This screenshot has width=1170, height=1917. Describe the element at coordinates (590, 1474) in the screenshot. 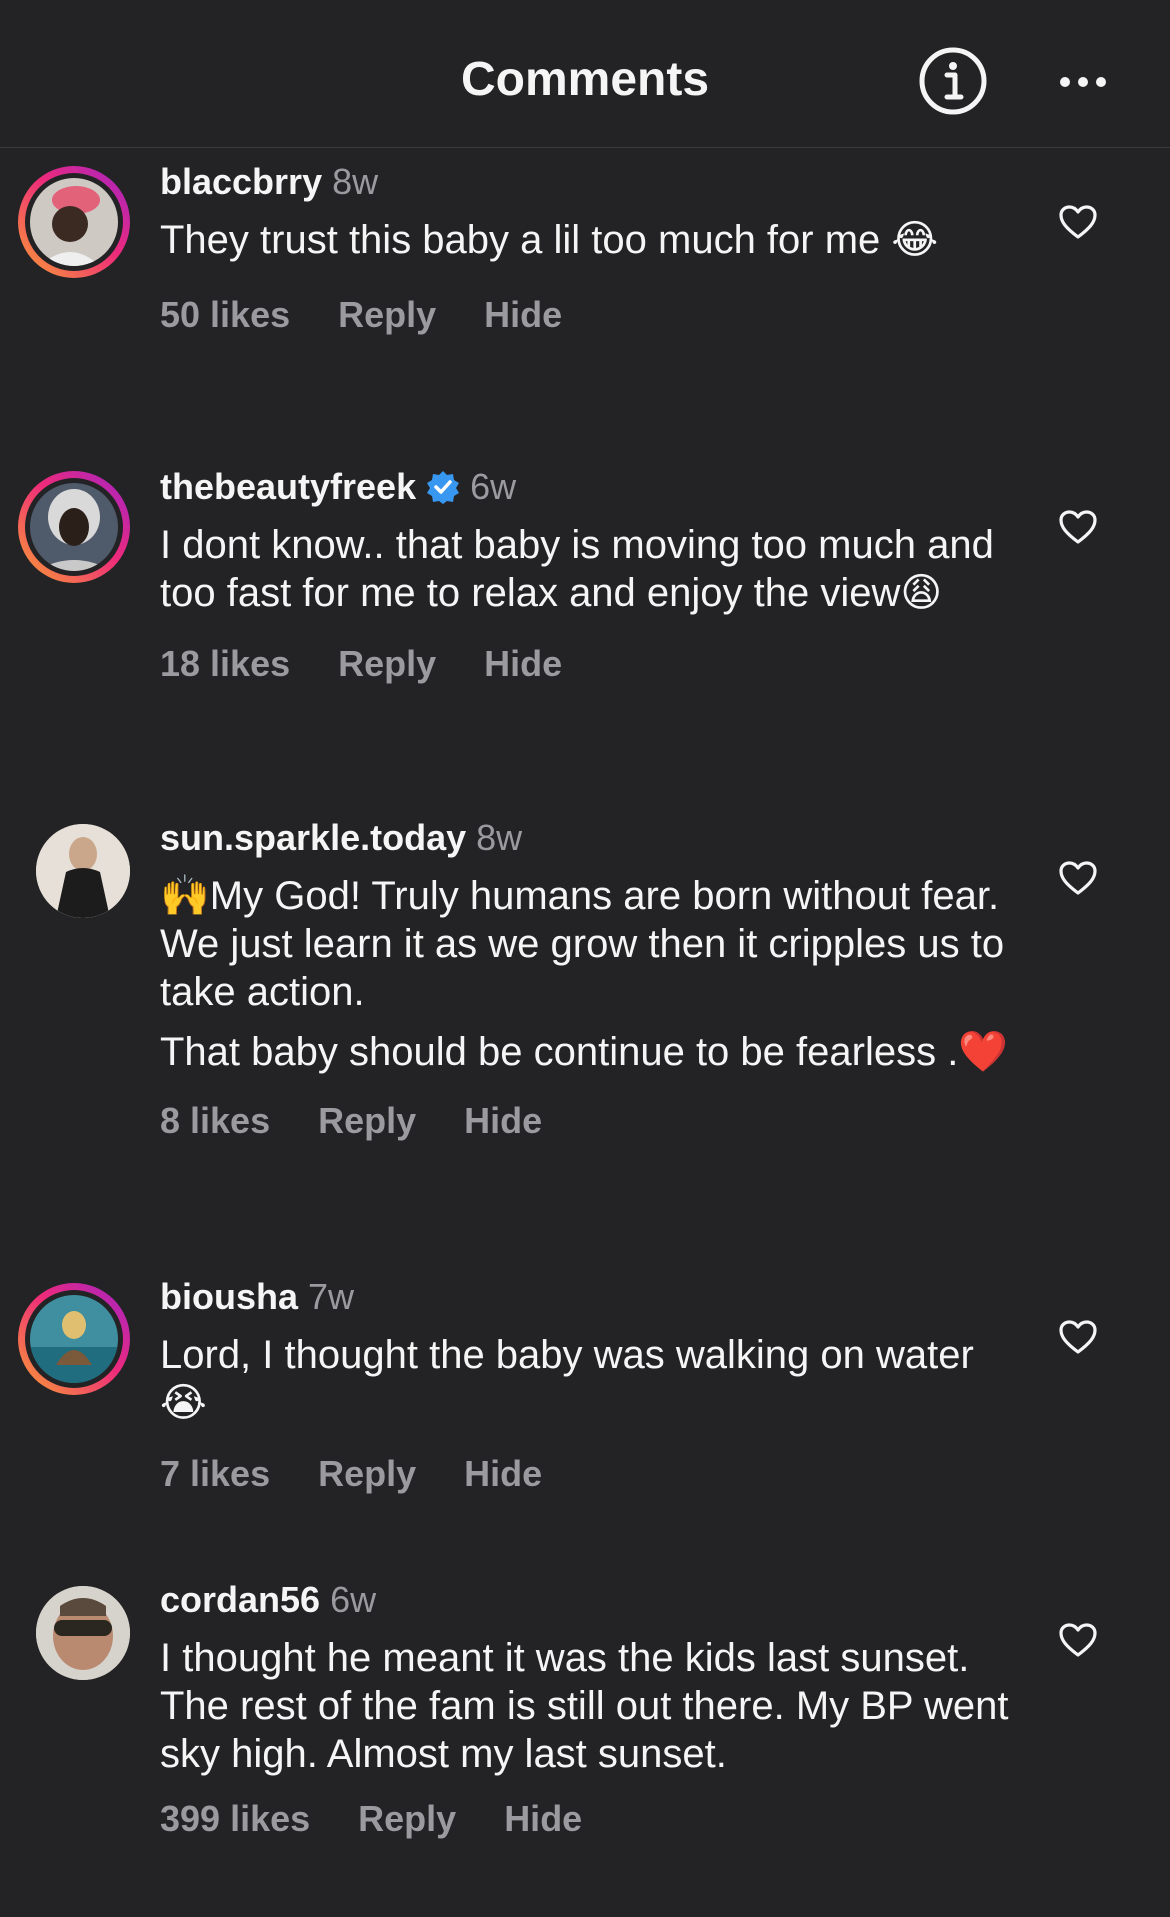

I see `comment-actions: 7 likes Reply Hide` at that location.